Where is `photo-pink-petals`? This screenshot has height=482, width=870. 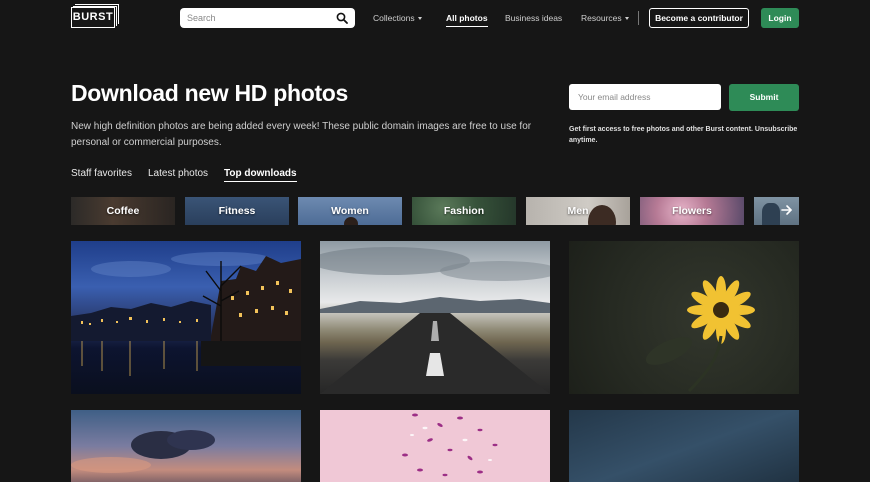 photo-pink-petals is located at coordinates (435, 446).